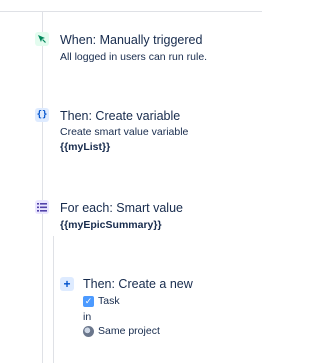 The height and width of the screenshot is (363, 320). What do you see at coordinates (134, 57) in the screenshot?
I see `trigger-subtitle: All logged in users can run rule.` at bounding box center [134, 57].